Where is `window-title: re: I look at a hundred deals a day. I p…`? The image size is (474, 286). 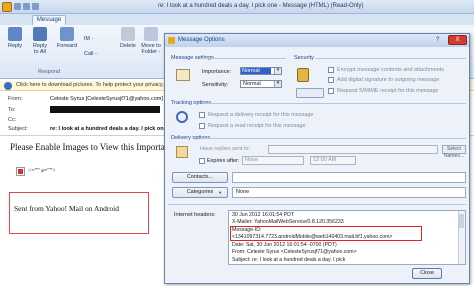 window-title: re: I look at a hundred deals a day. I p… is located at coordinates (261, 6).